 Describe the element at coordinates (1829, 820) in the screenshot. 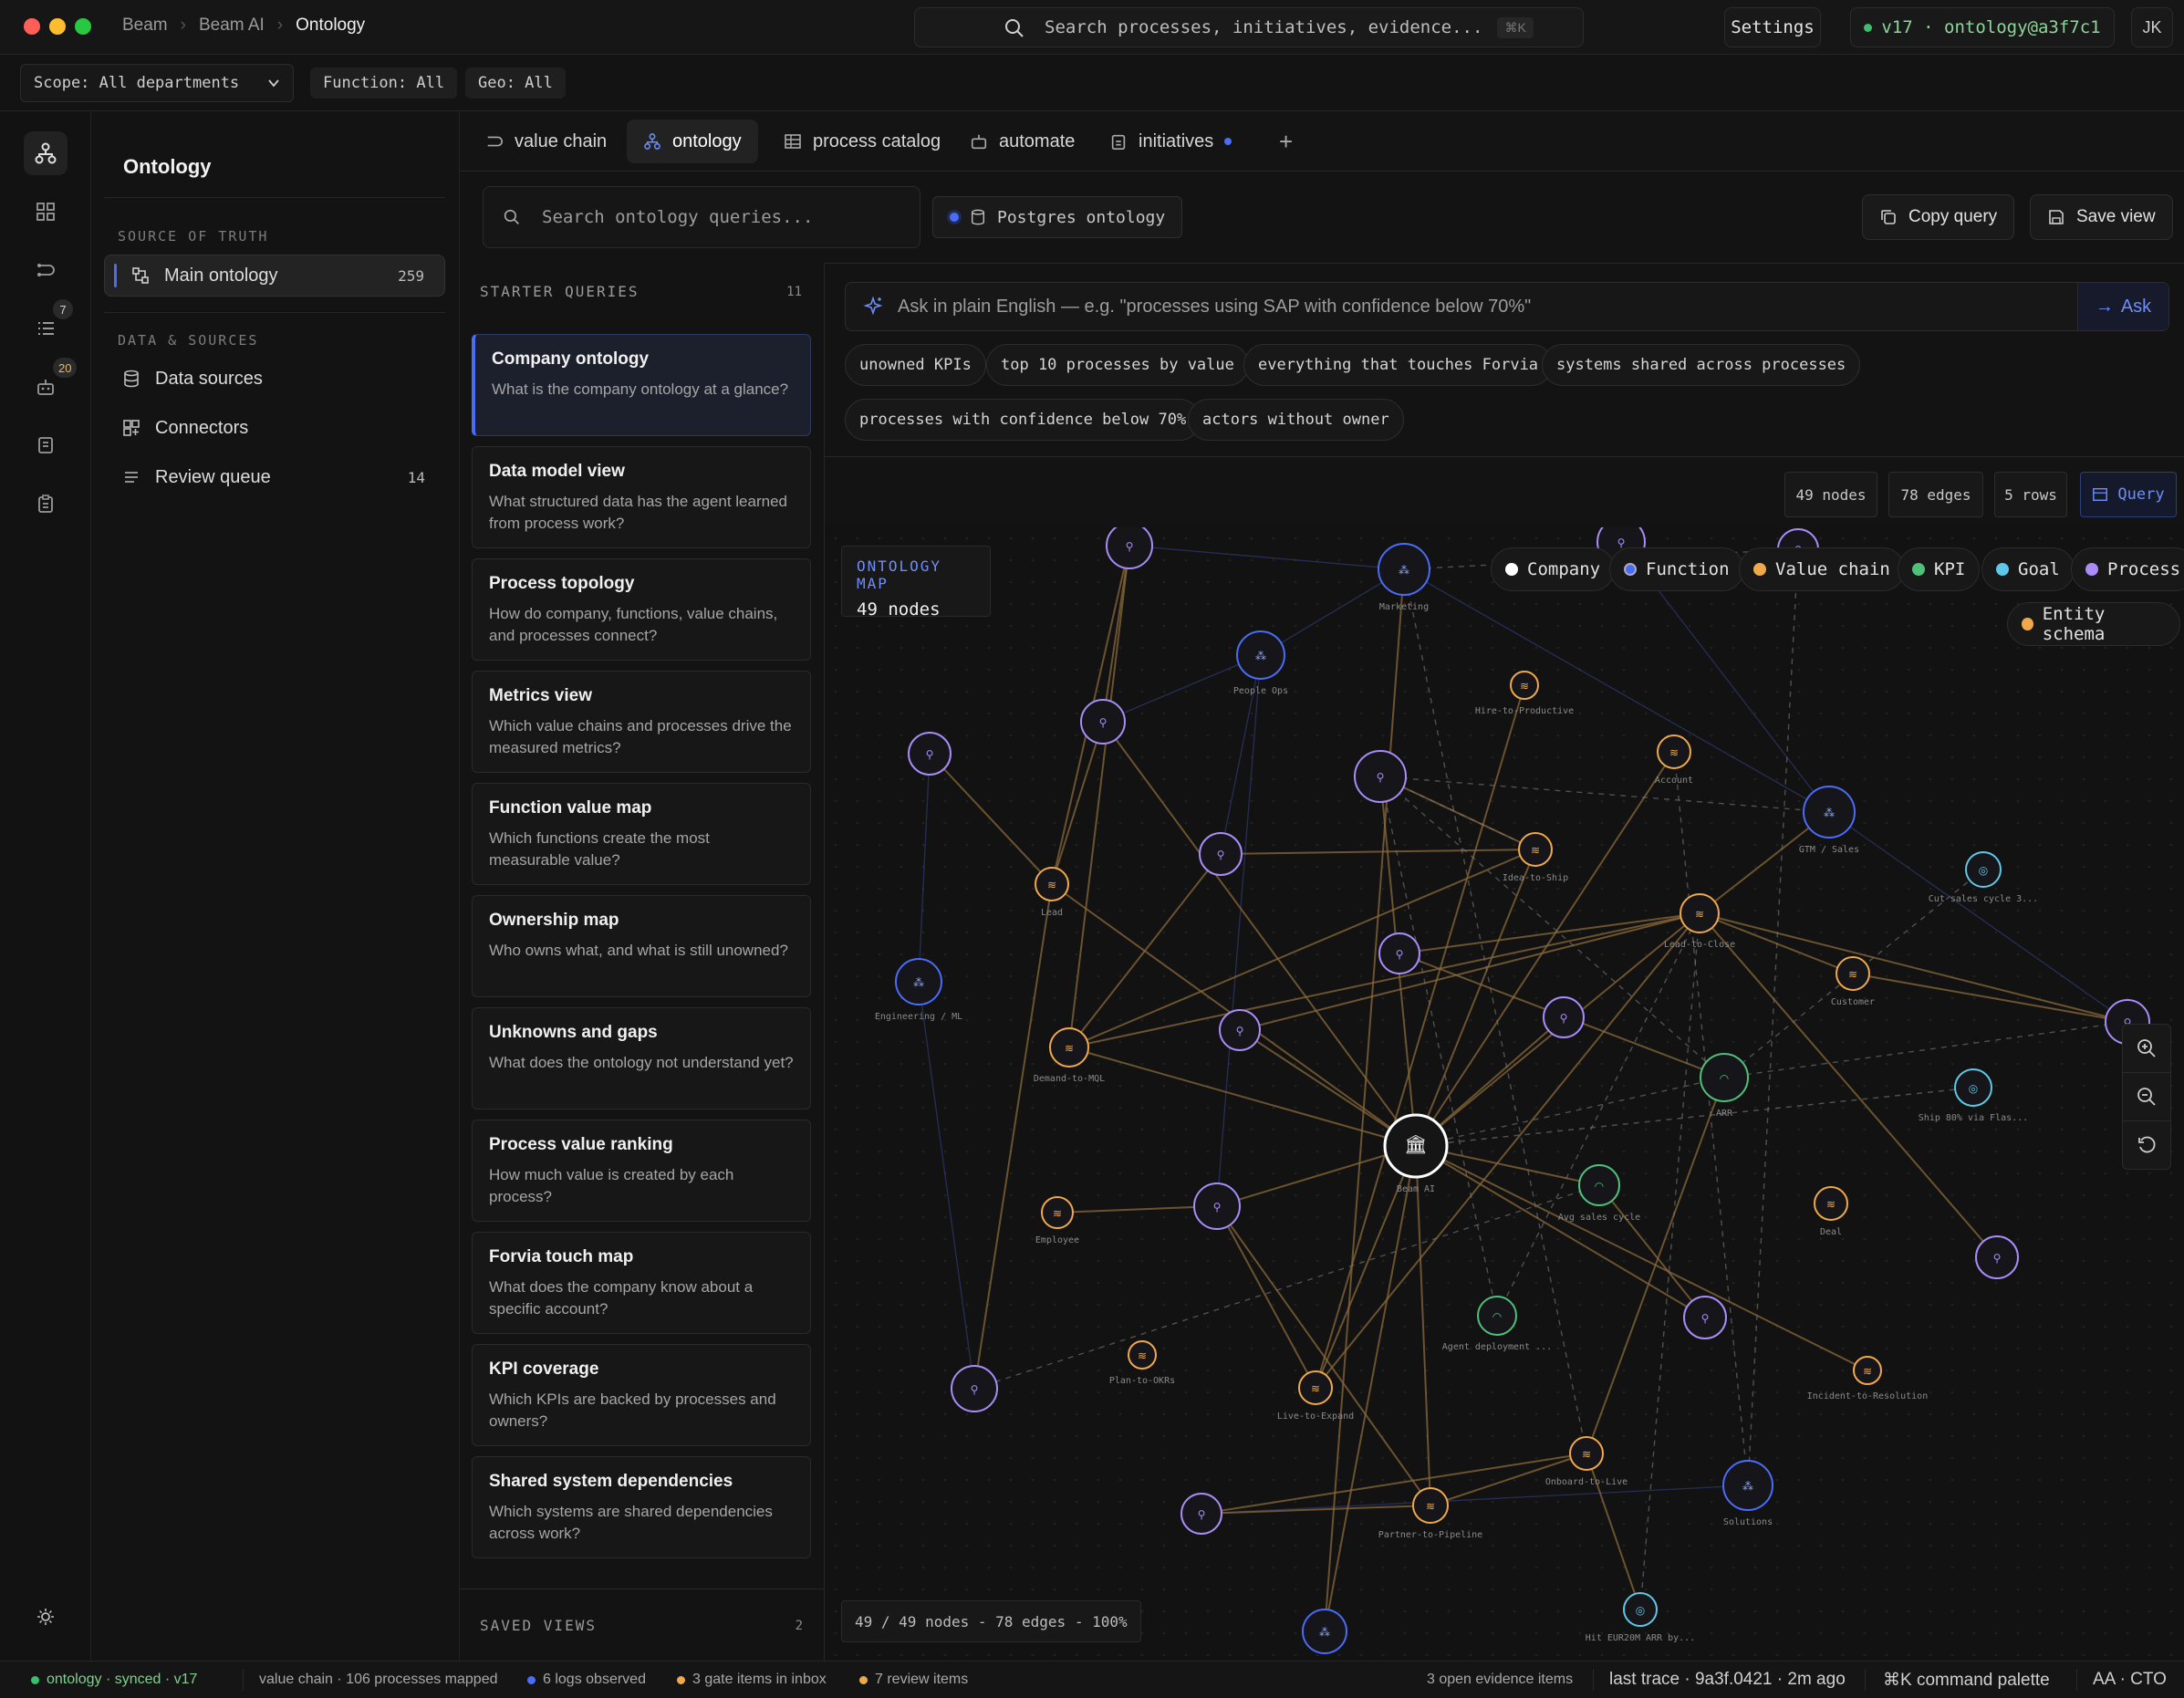

I see `graph-node-gtm: ⁂ GTM / Sales` at that location.